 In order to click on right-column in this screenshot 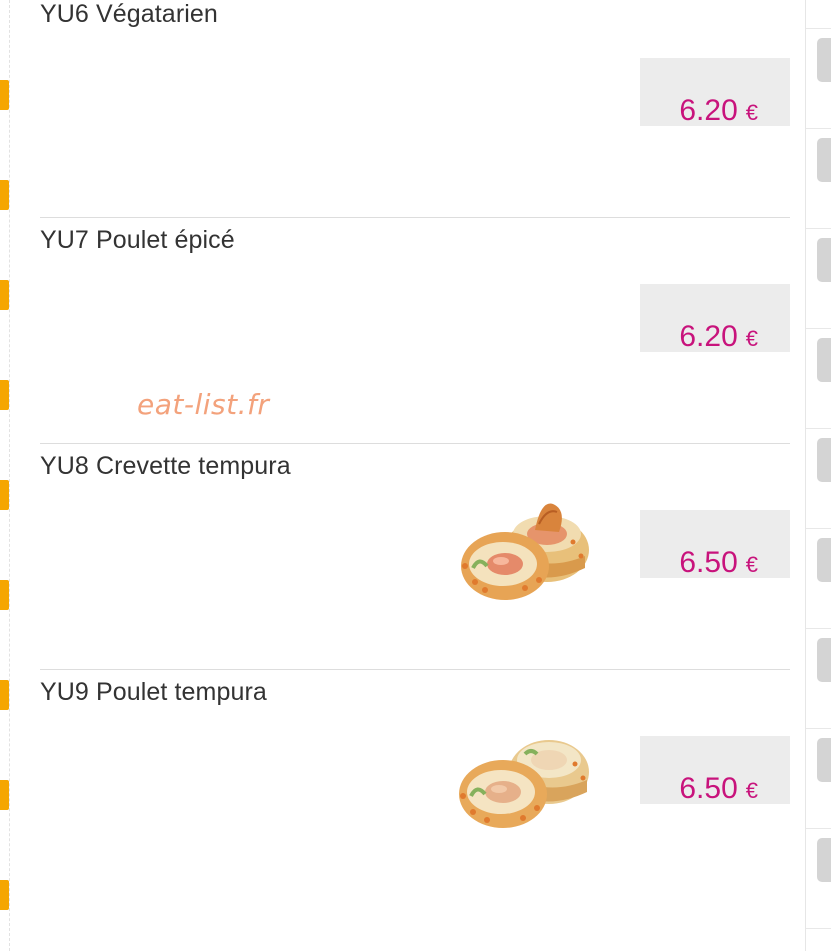, I will do `click(818, 475)`.